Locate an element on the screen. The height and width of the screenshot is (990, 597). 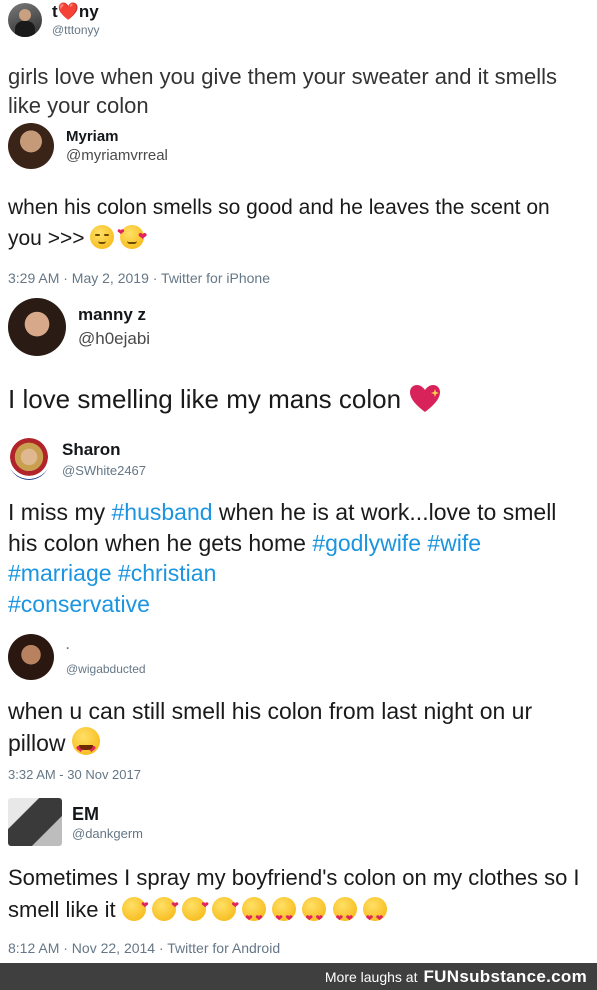
display-name: EM is located at coordinates (107, 814).